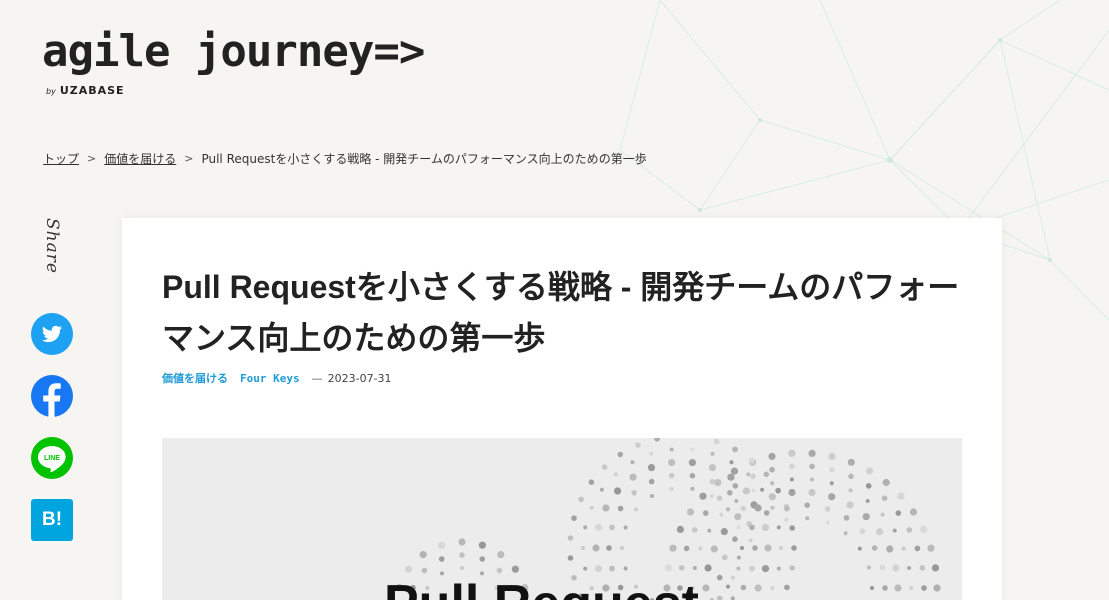 Image resolution: width=1109 pixels, height=600 pixels. Describe the element at coordinates (51, 91) in the screenshot. I see `by-label: by` at that location.